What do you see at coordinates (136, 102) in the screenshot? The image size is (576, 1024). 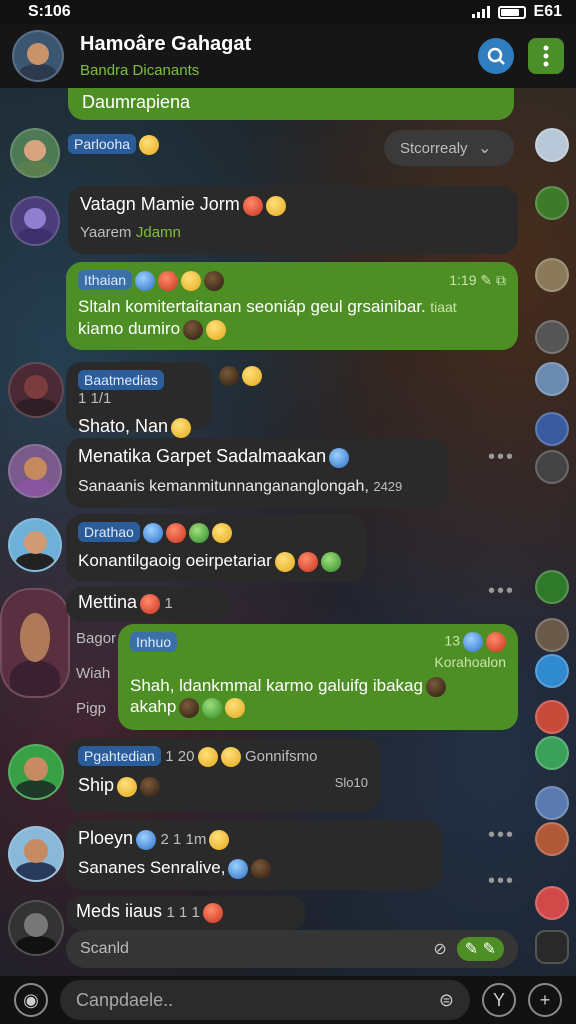 I see `message-text: Daumrapiena` at bounding box center [136, 102].